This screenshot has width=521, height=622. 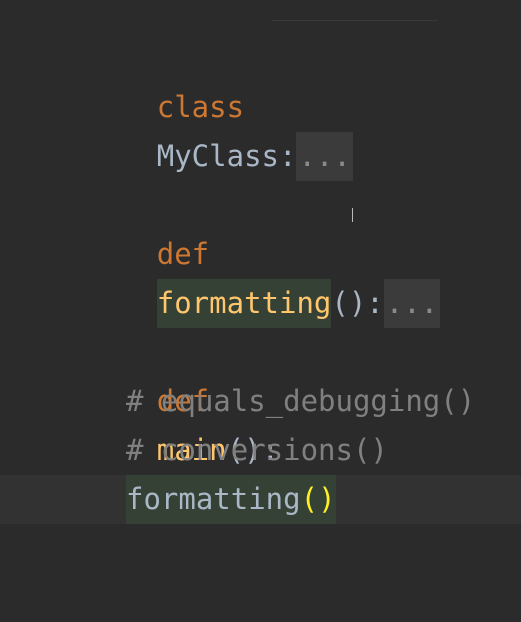 What do you see at coordinates (349, 303) in the screenshot?
I see `parens: ()` at bounding box center [349, 303].